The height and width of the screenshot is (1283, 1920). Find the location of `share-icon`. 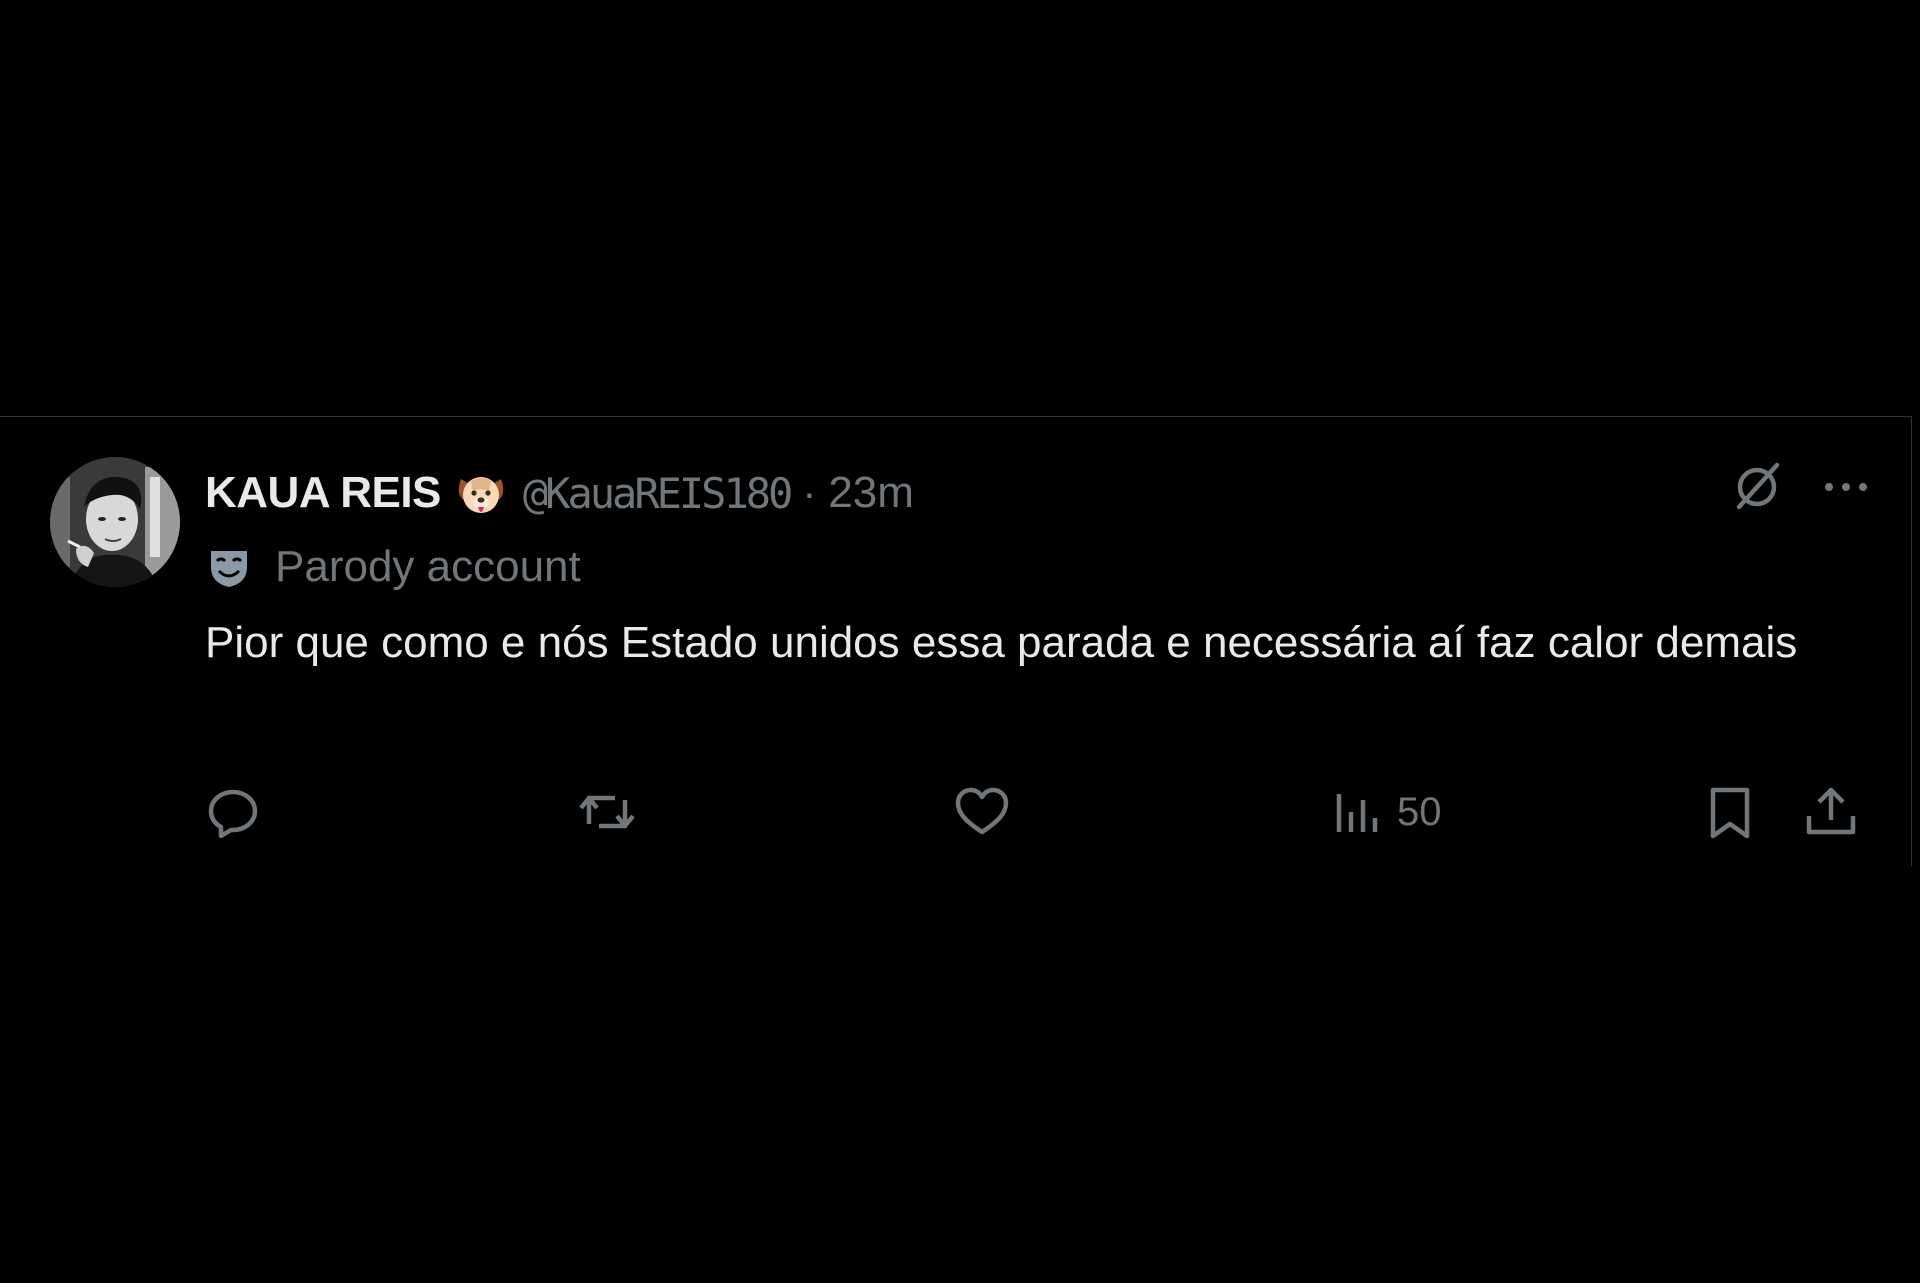

share-icon is located at coordinates (1831, 811).